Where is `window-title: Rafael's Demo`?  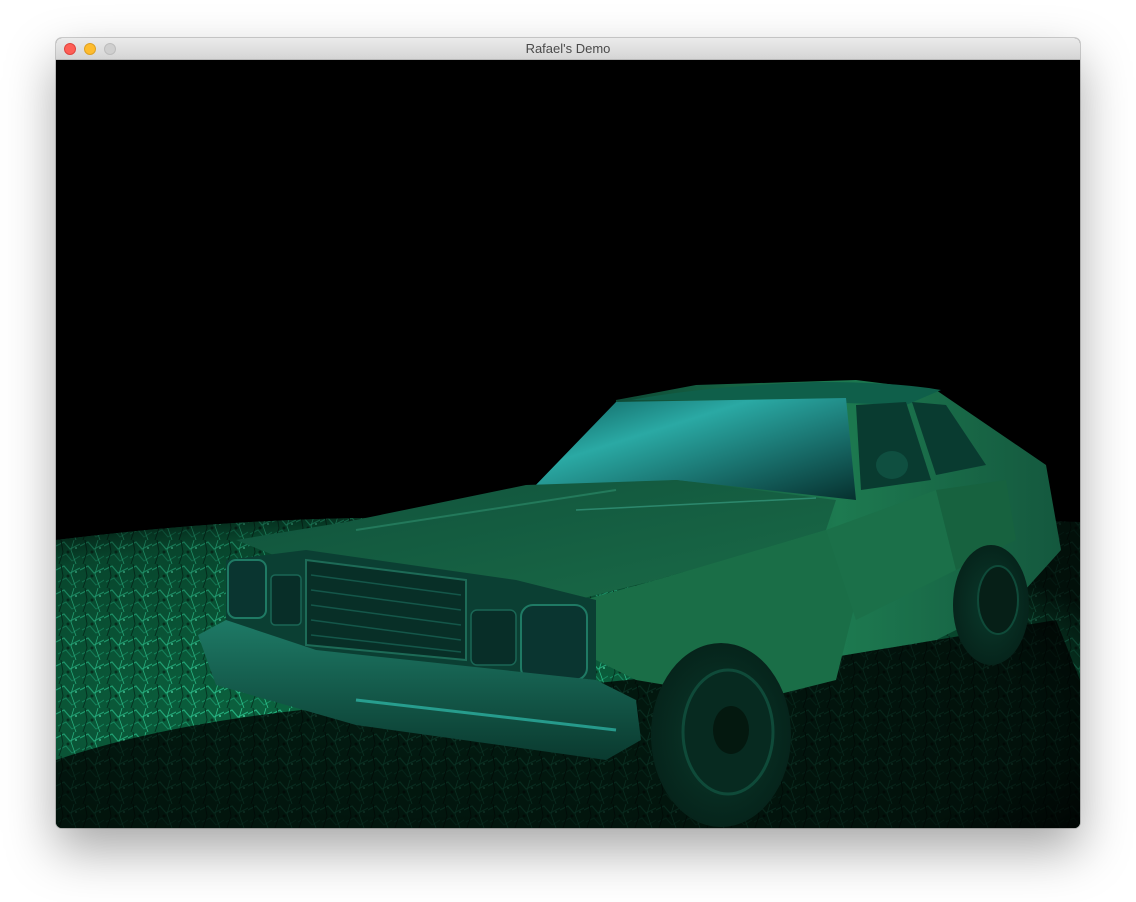
window-title: Rafael's Demo is located at coordinates (568, 48).